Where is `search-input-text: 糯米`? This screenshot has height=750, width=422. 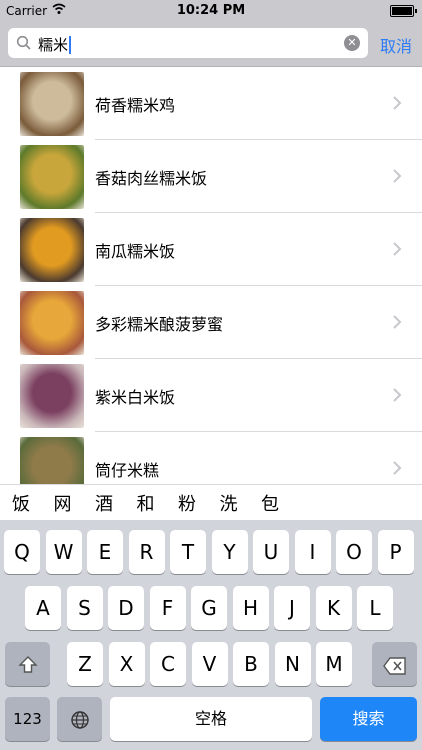 search-input-text: 糯米 is located at coordinates (55, 44).